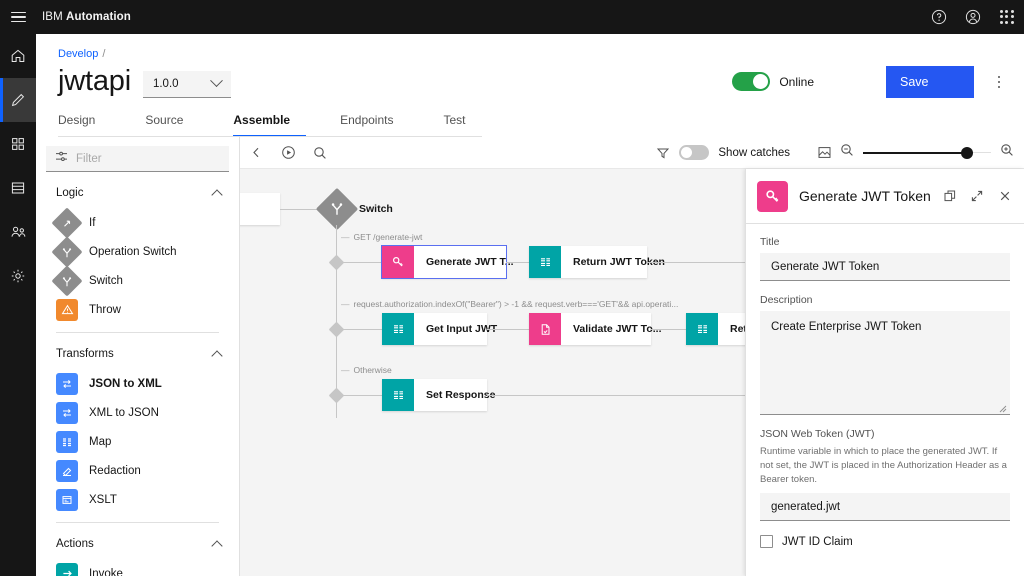  What do you see at coordinates (137, 309) in the screenshot?
I see `palette-item-throw: Throw` at bounding box center [137, 309].